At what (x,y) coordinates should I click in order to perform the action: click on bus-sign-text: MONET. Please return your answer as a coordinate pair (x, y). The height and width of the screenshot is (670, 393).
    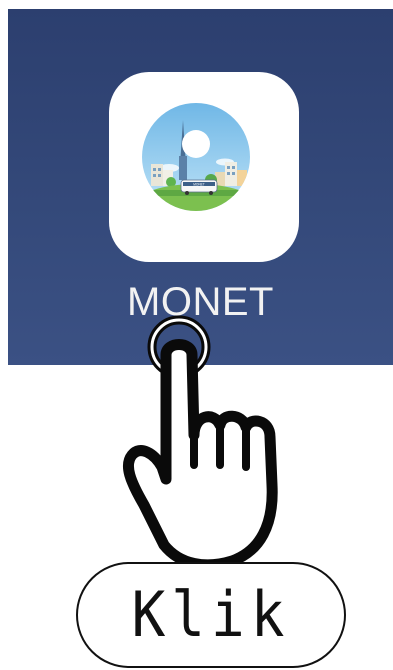
    Looking at the image, I should click on (199, 185).